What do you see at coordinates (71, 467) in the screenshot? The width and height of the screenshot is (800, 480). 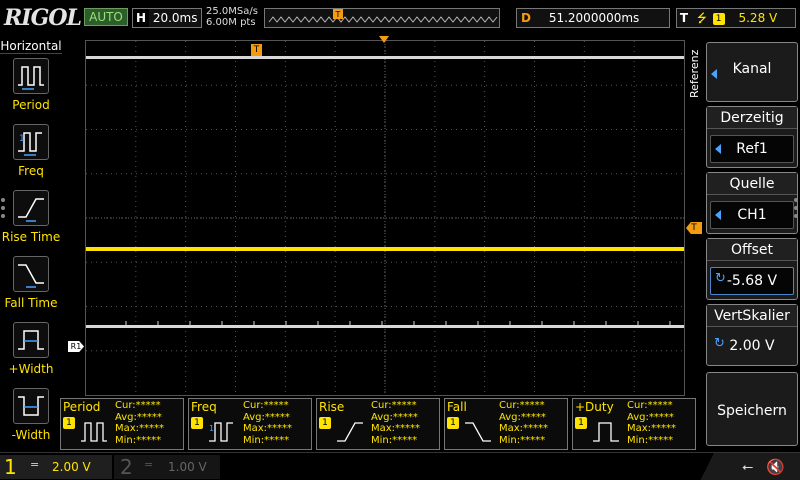 I see `channel-scale: 2.00 V` at bounding box center [71, 467].